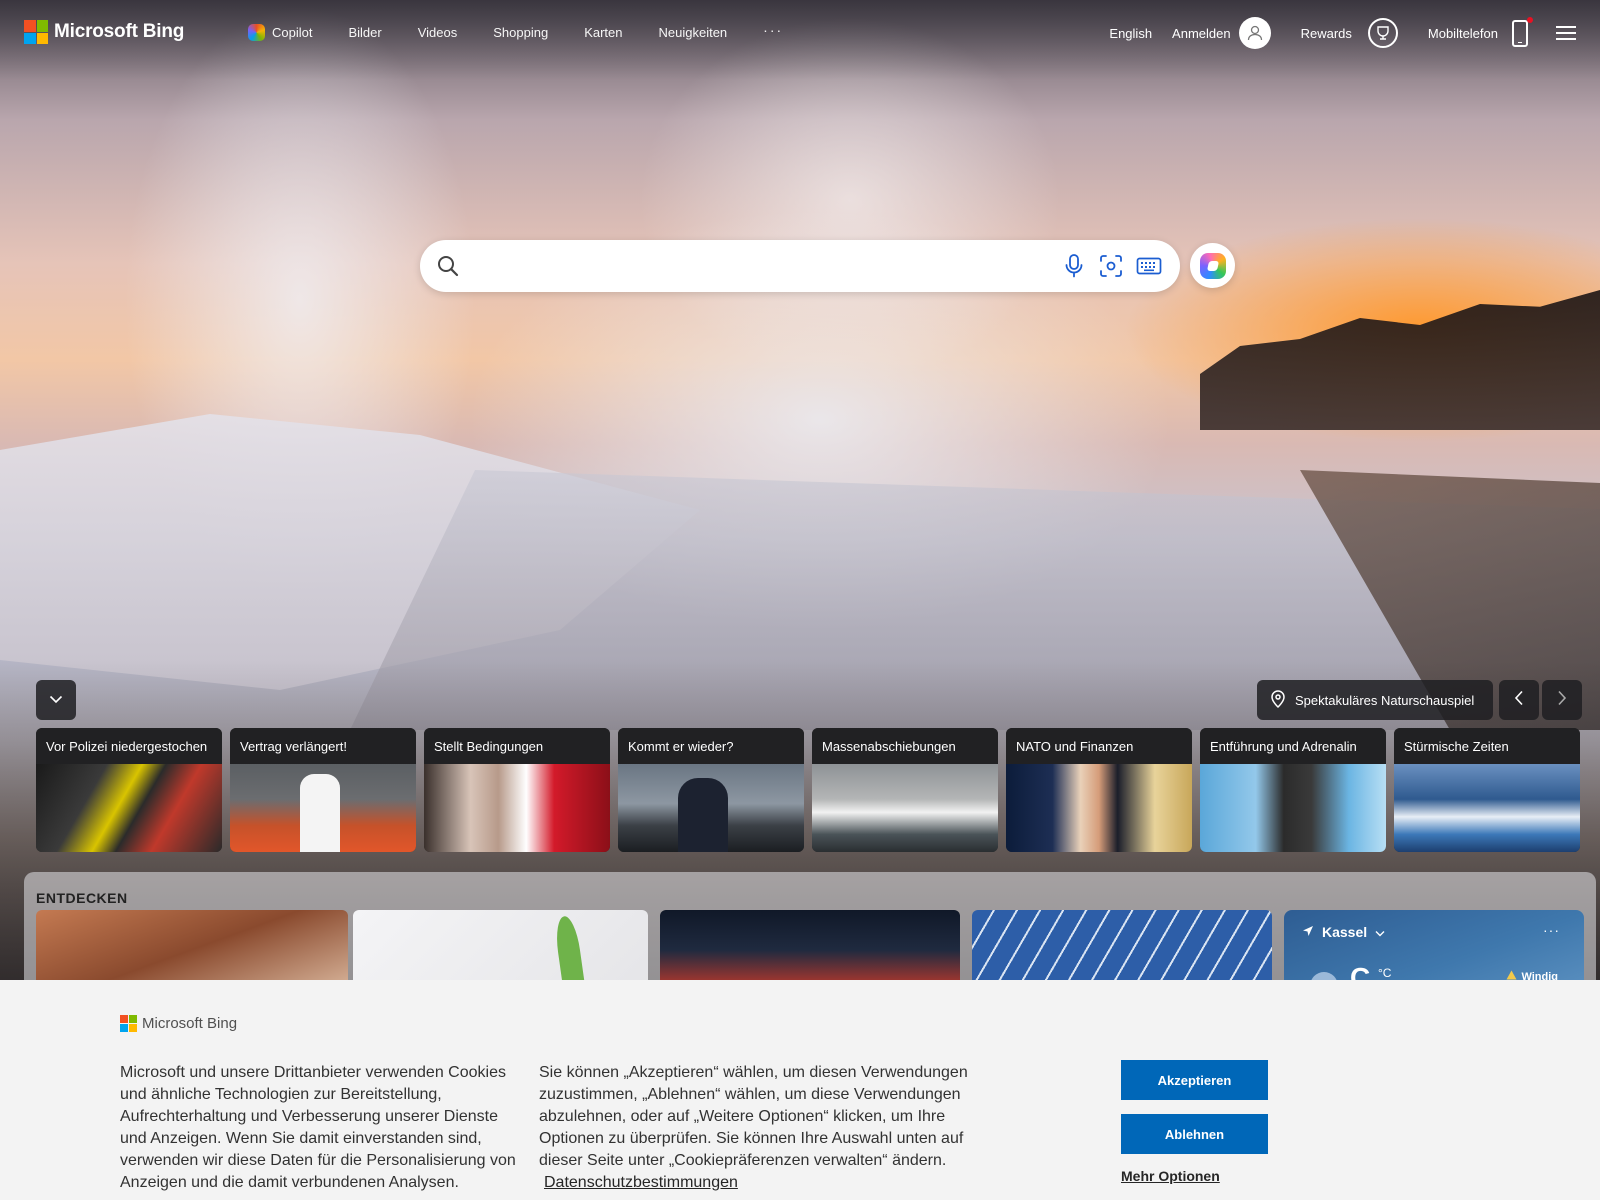  I want to click on news-card: Vertrag verlängert!, so click(323, 790).